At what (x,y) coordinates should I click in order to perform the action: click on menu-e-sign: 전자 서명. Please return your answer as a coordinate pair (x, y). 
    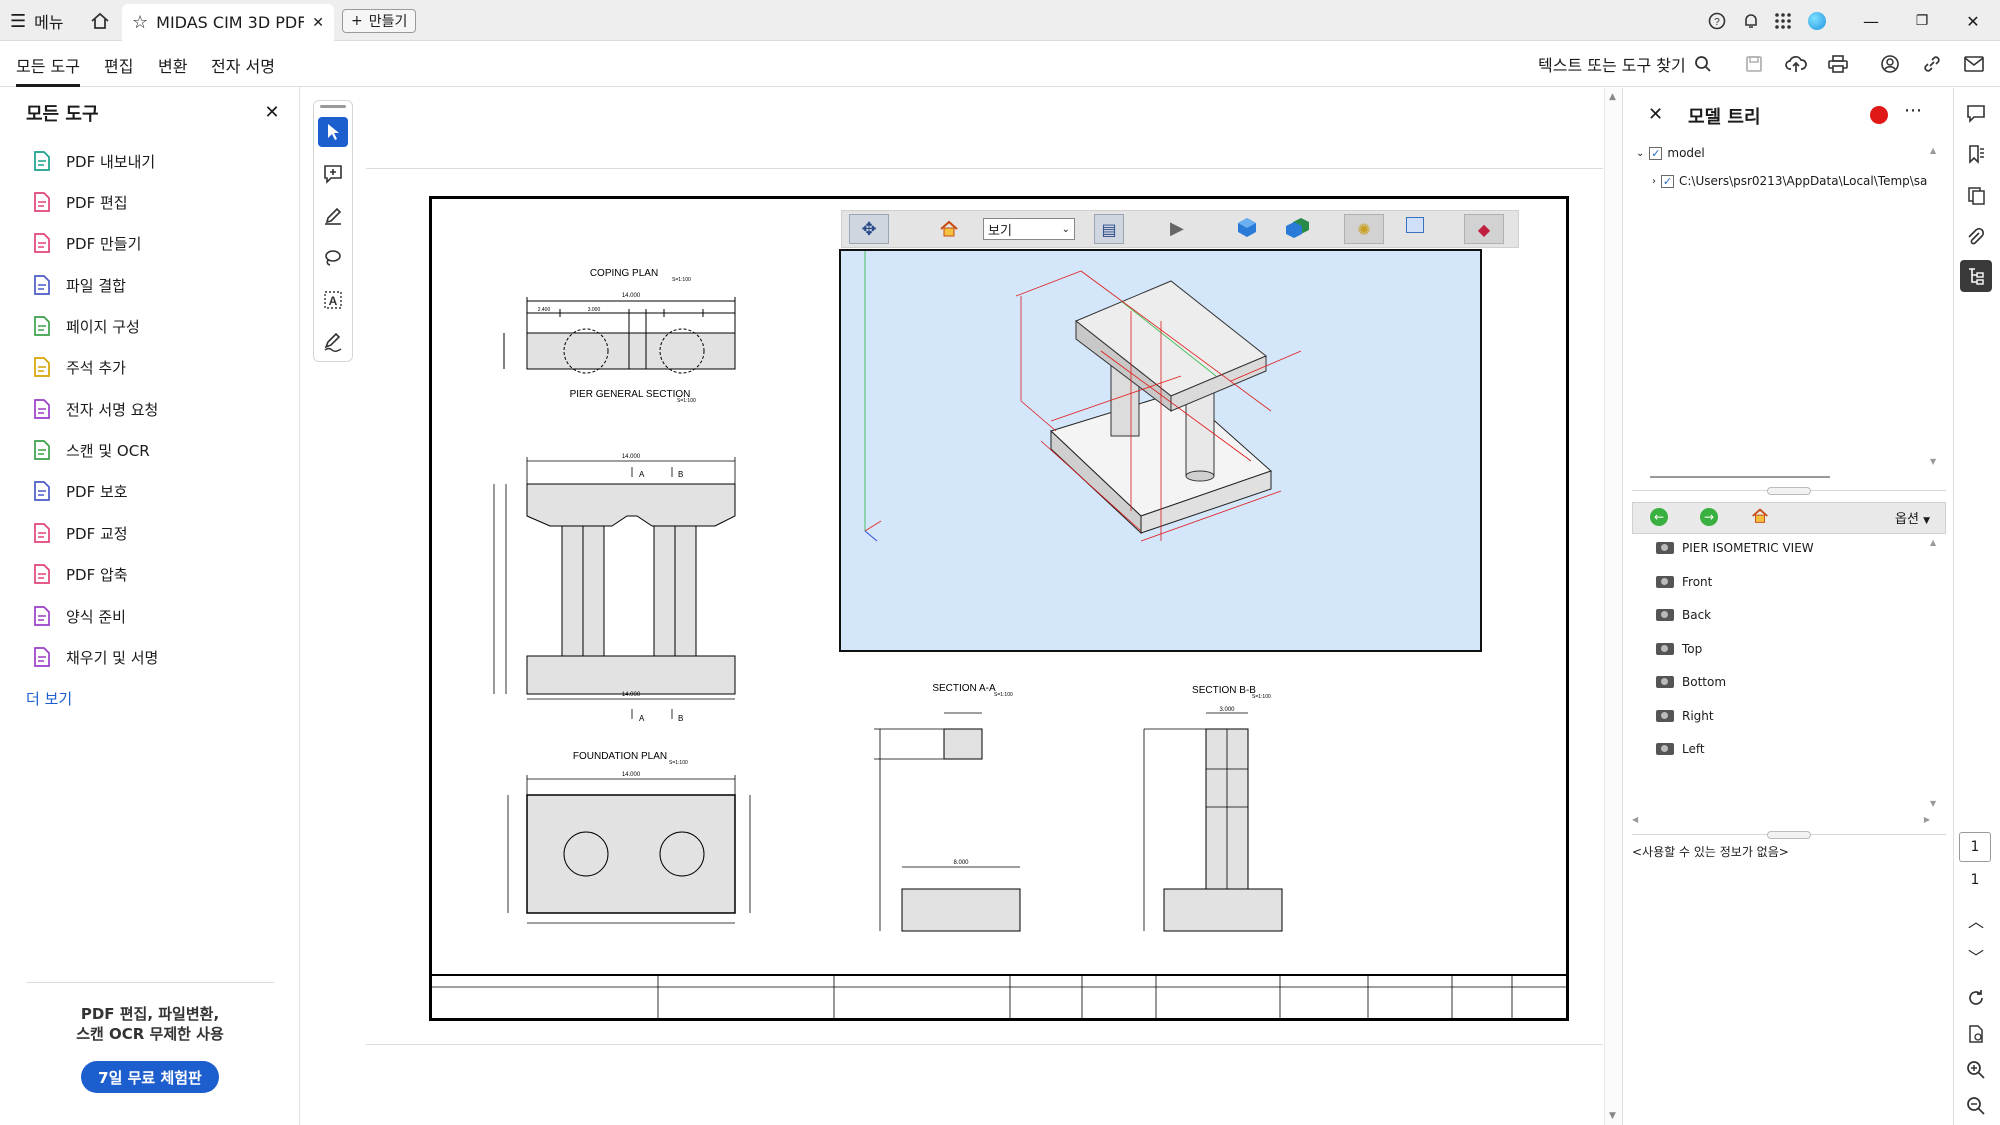
    Looking at the image, I should click on (243, 70).